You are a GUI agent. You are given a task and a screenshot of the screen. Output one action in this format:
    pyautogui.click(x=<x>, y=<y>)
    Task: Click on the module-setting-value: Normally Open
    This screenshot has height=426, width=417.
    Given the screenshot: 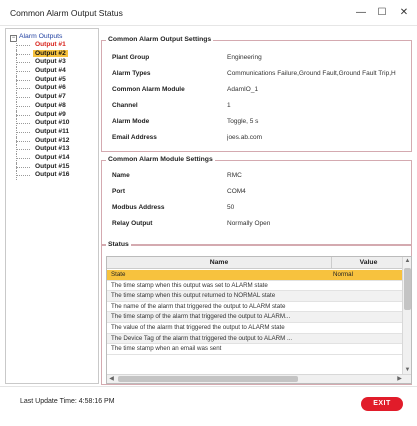 What is the action you would take?
    pyautogui.click(x=249, y=223)
    